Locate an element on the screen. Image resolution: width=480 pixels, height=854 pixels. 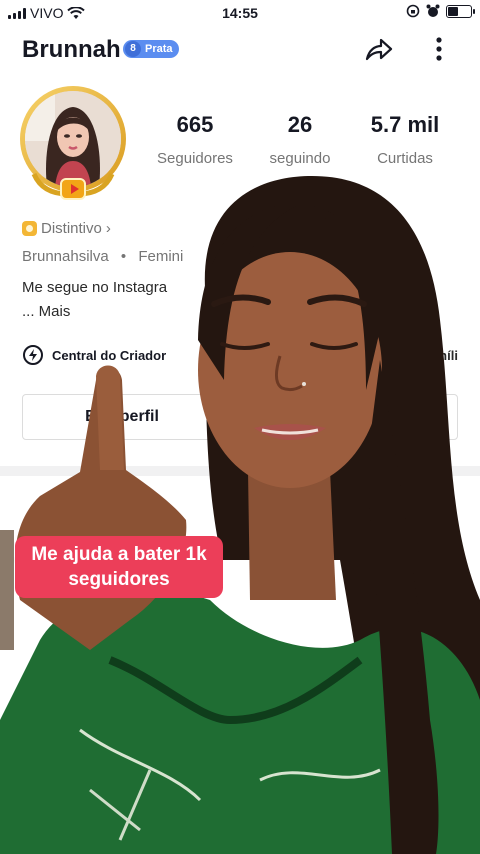
bio-text: Me segue no Instagra is located at coordinates (95, 287).